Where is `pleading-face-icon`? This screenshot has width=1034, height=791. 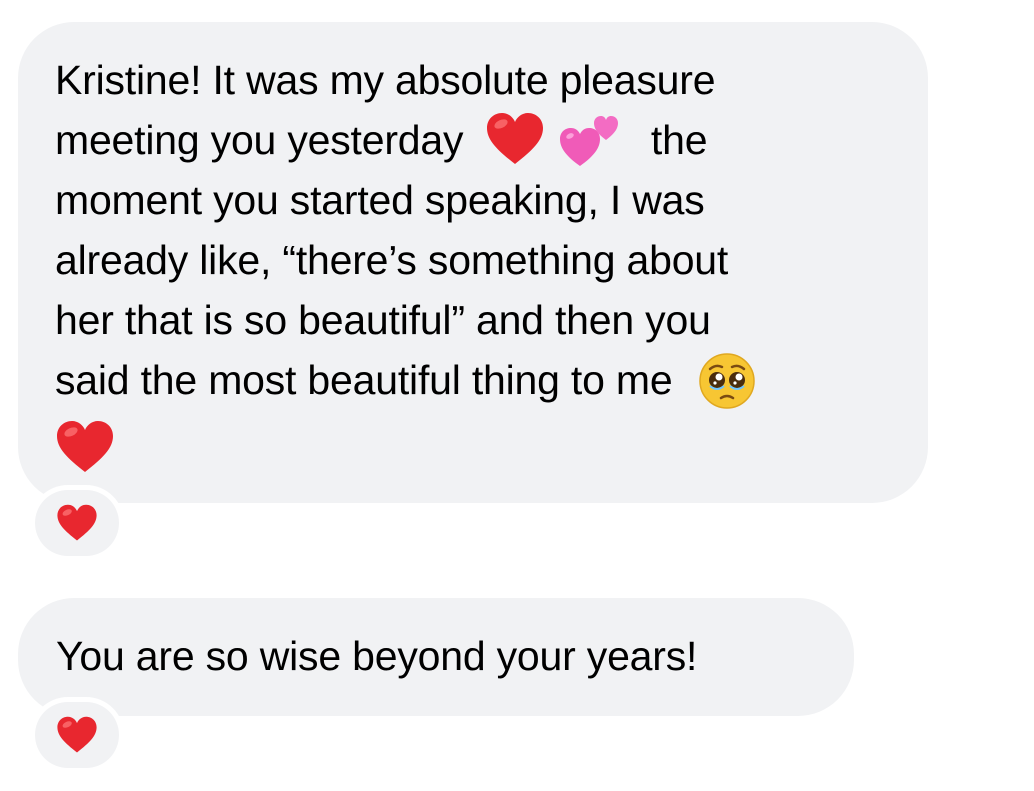
pleading-face-icon is located at coordinates (726, 381).